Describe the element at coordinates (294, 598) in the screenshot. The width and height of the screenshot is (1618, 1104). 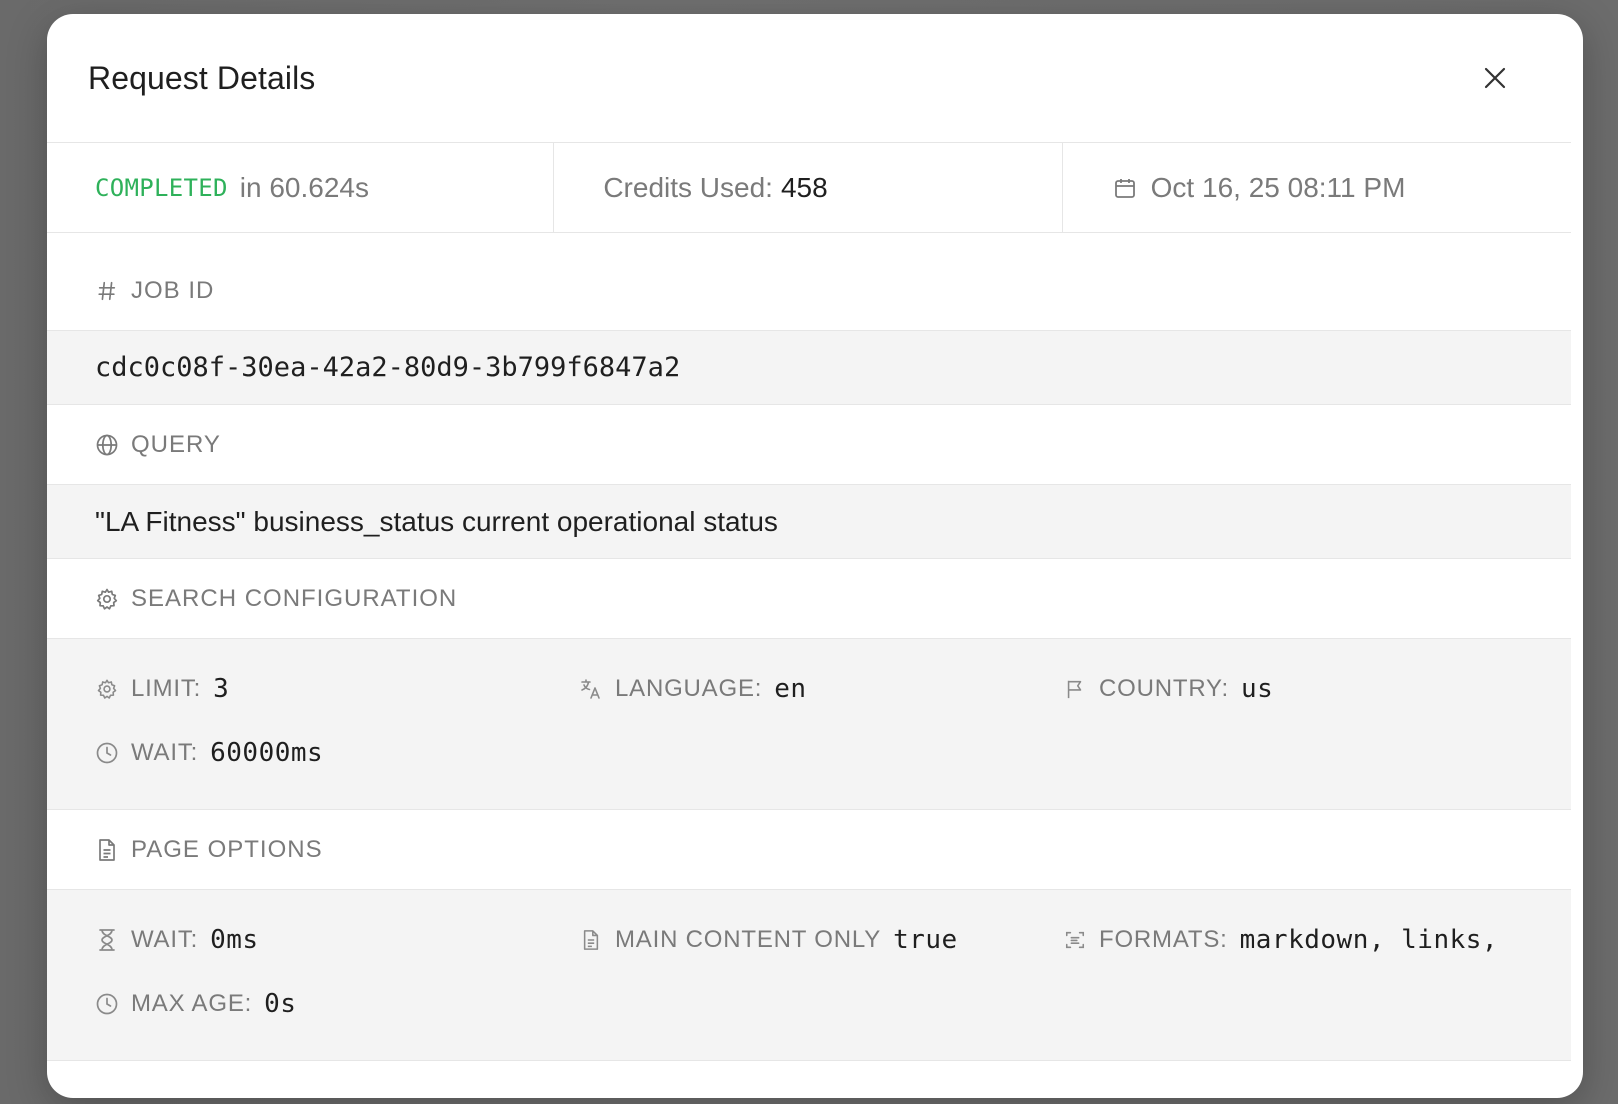
I see `search-config-label: SEARCH CONFIGURATION` at that location.